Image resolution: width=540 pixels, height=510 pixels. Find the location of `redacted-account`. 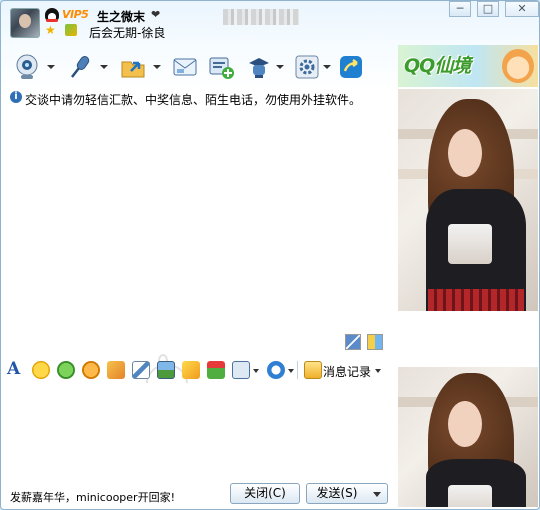

redacted-account is located at coordinates (261, 17).